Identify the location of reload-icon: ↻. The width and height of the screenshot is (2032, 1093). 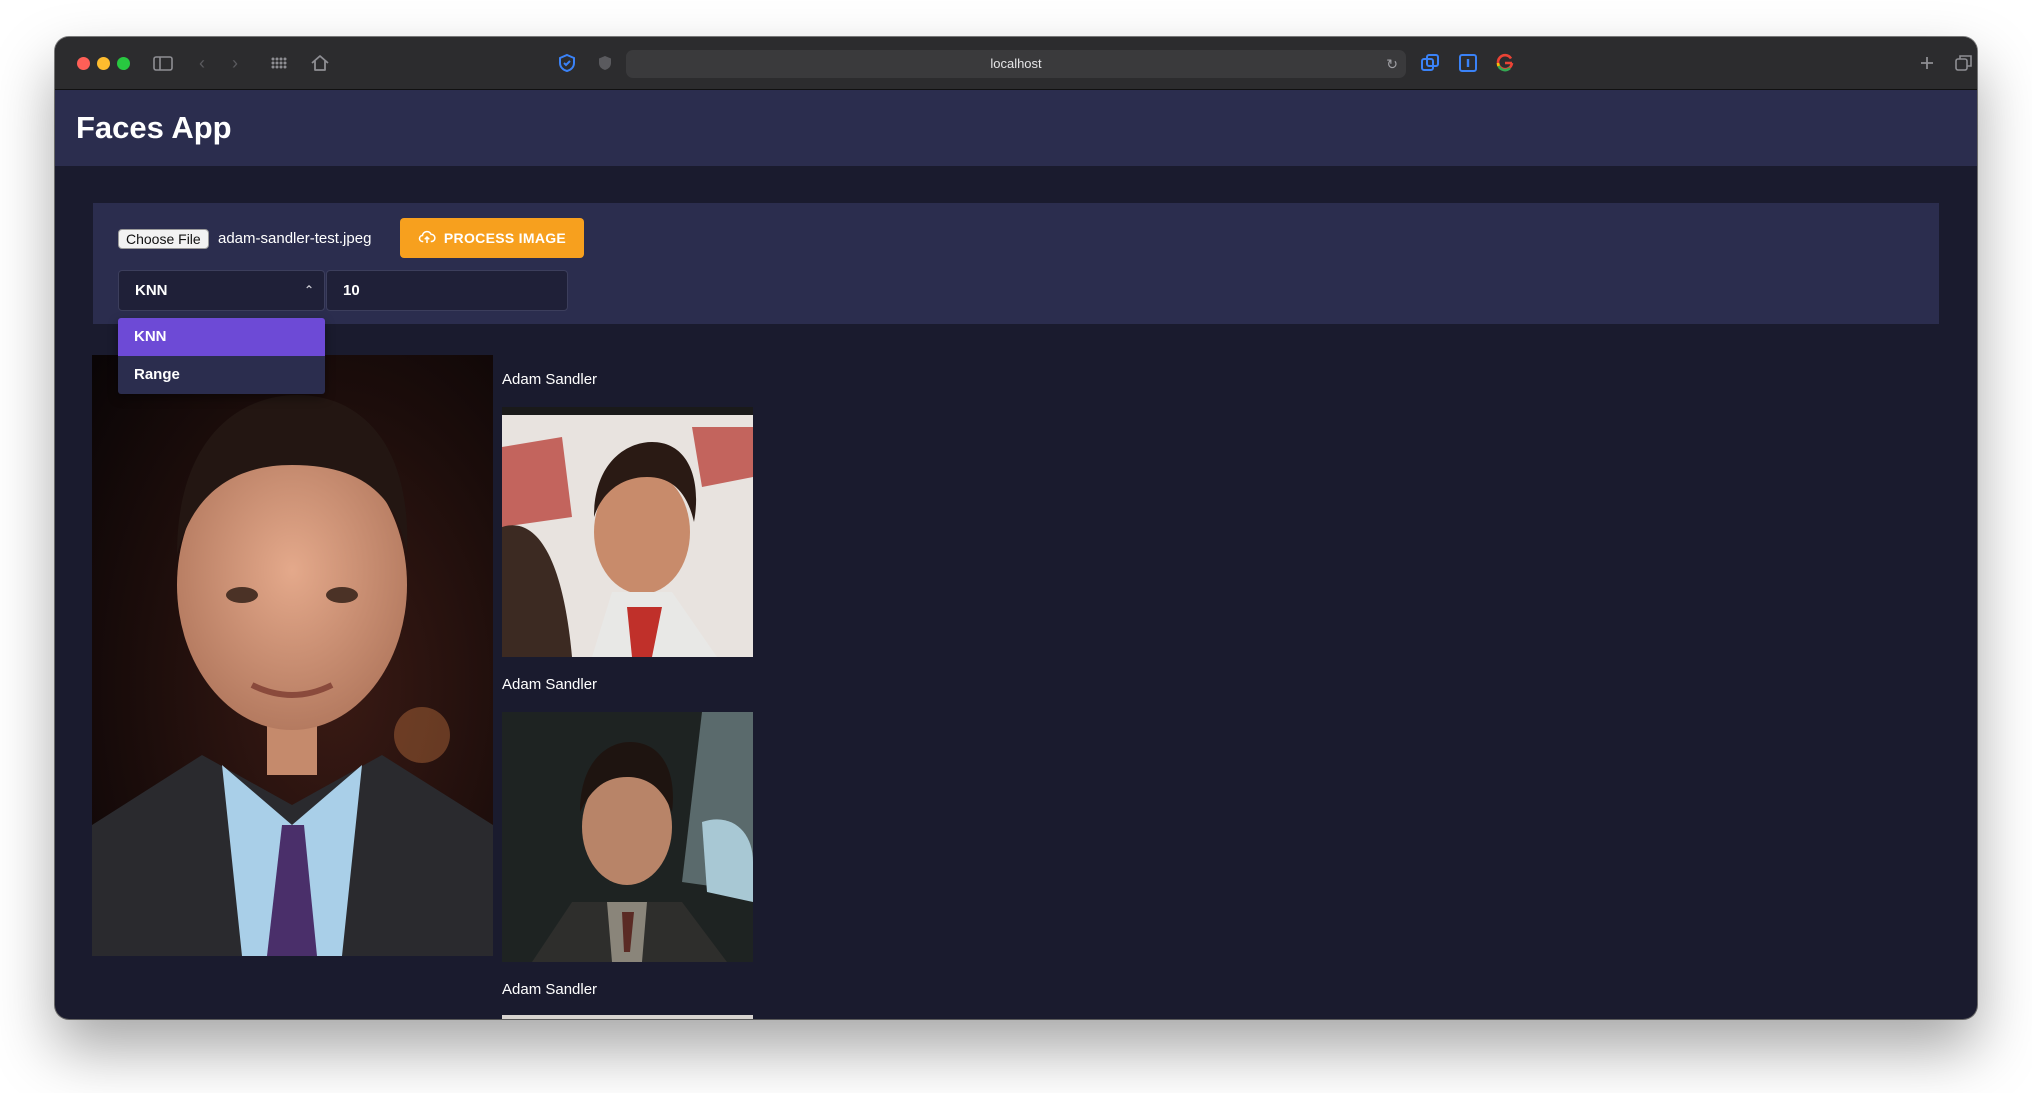
(1392, 64).